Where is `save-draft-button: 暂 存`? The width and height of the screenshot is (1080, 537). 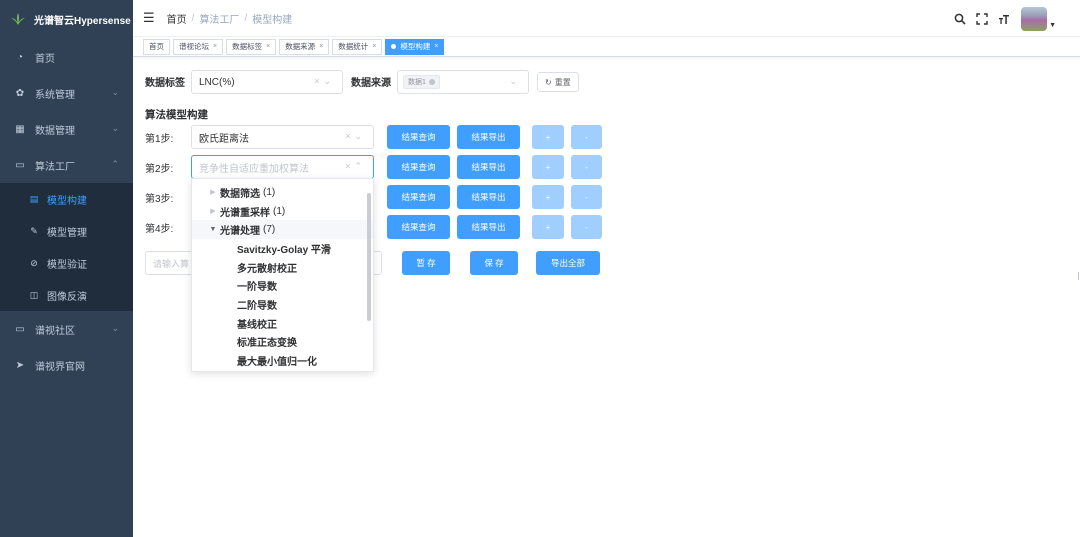
save-draft-button: 暂 存 is located at coordinates (426, 263).